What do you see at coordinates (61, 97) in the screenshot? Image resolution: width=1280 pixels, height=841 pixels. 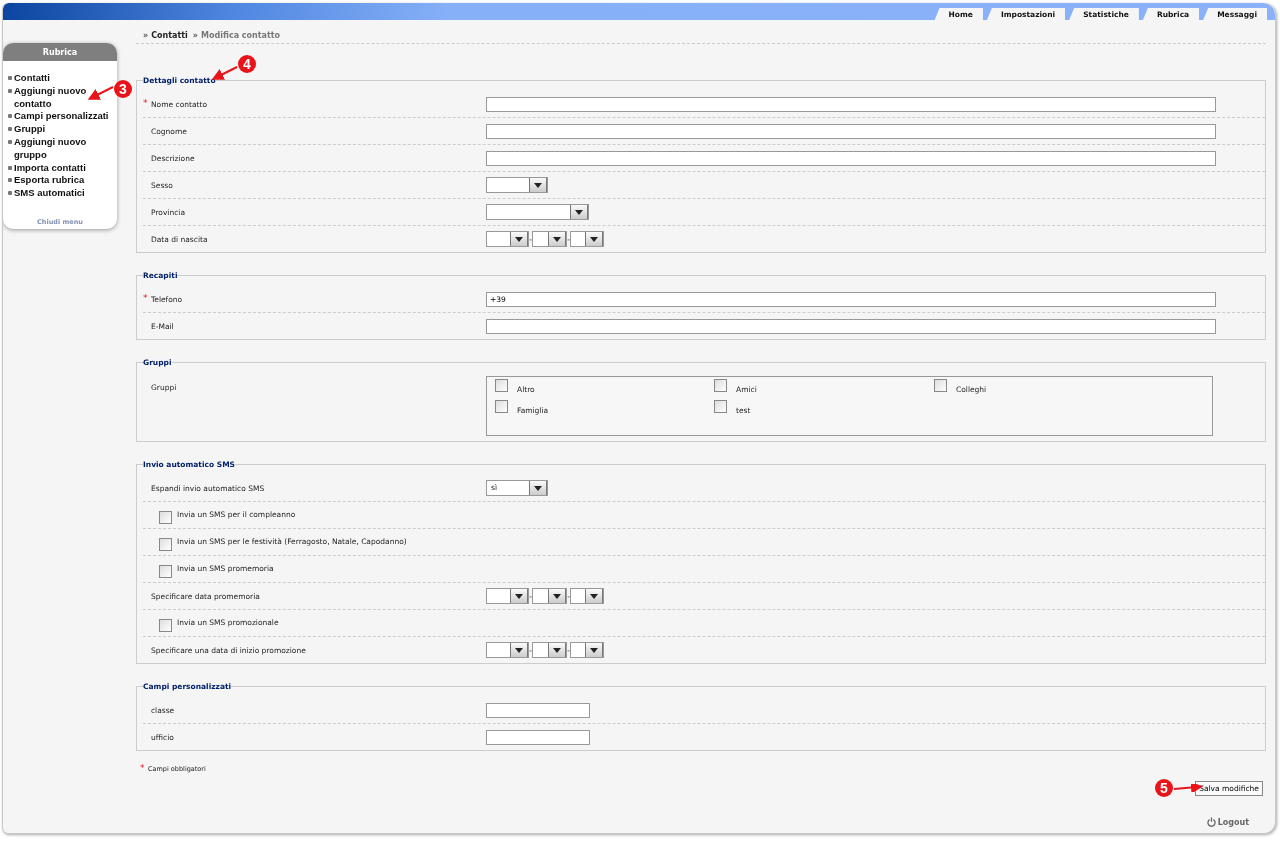 I see `sidebar-link: Aggiungi nuovo contatto` at bounding box center [61, 97].